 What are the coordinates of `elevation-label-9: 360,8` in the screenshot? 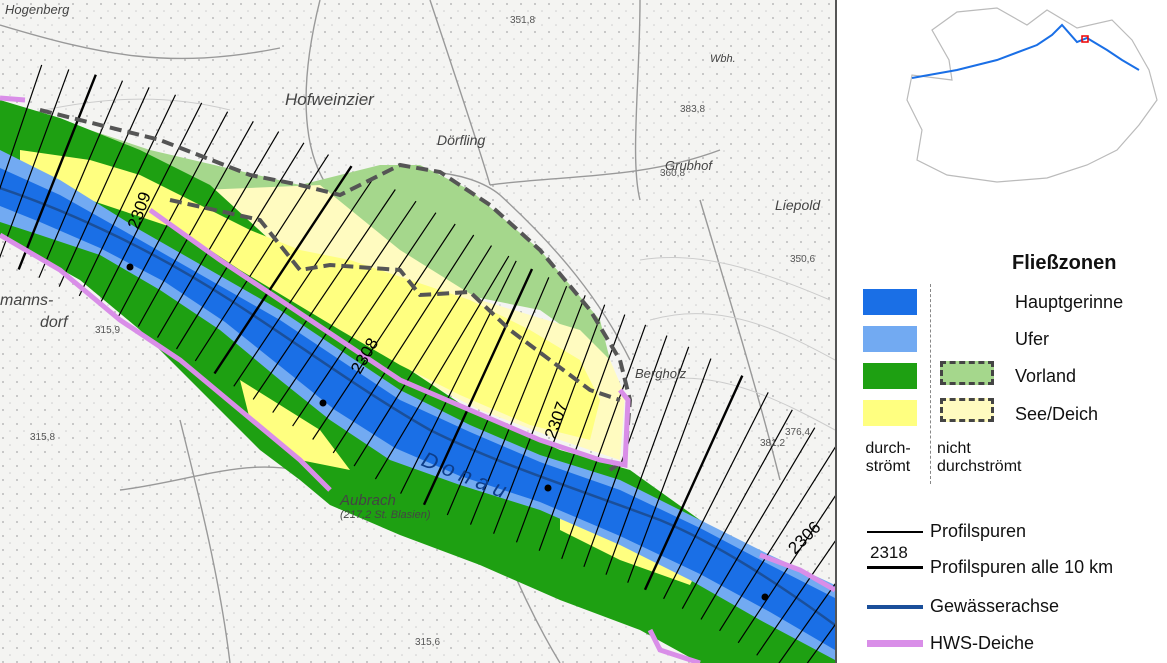 It's located at (672, 173).